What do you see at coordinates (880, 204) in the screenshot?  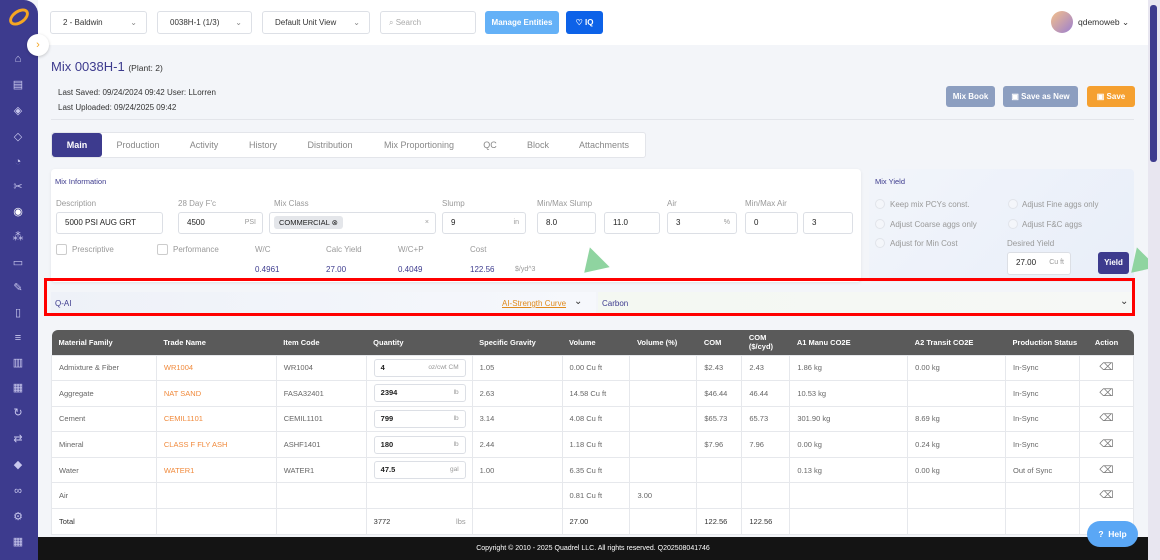 I see `keep-pcys-radio` at bounding box center [880, 204].